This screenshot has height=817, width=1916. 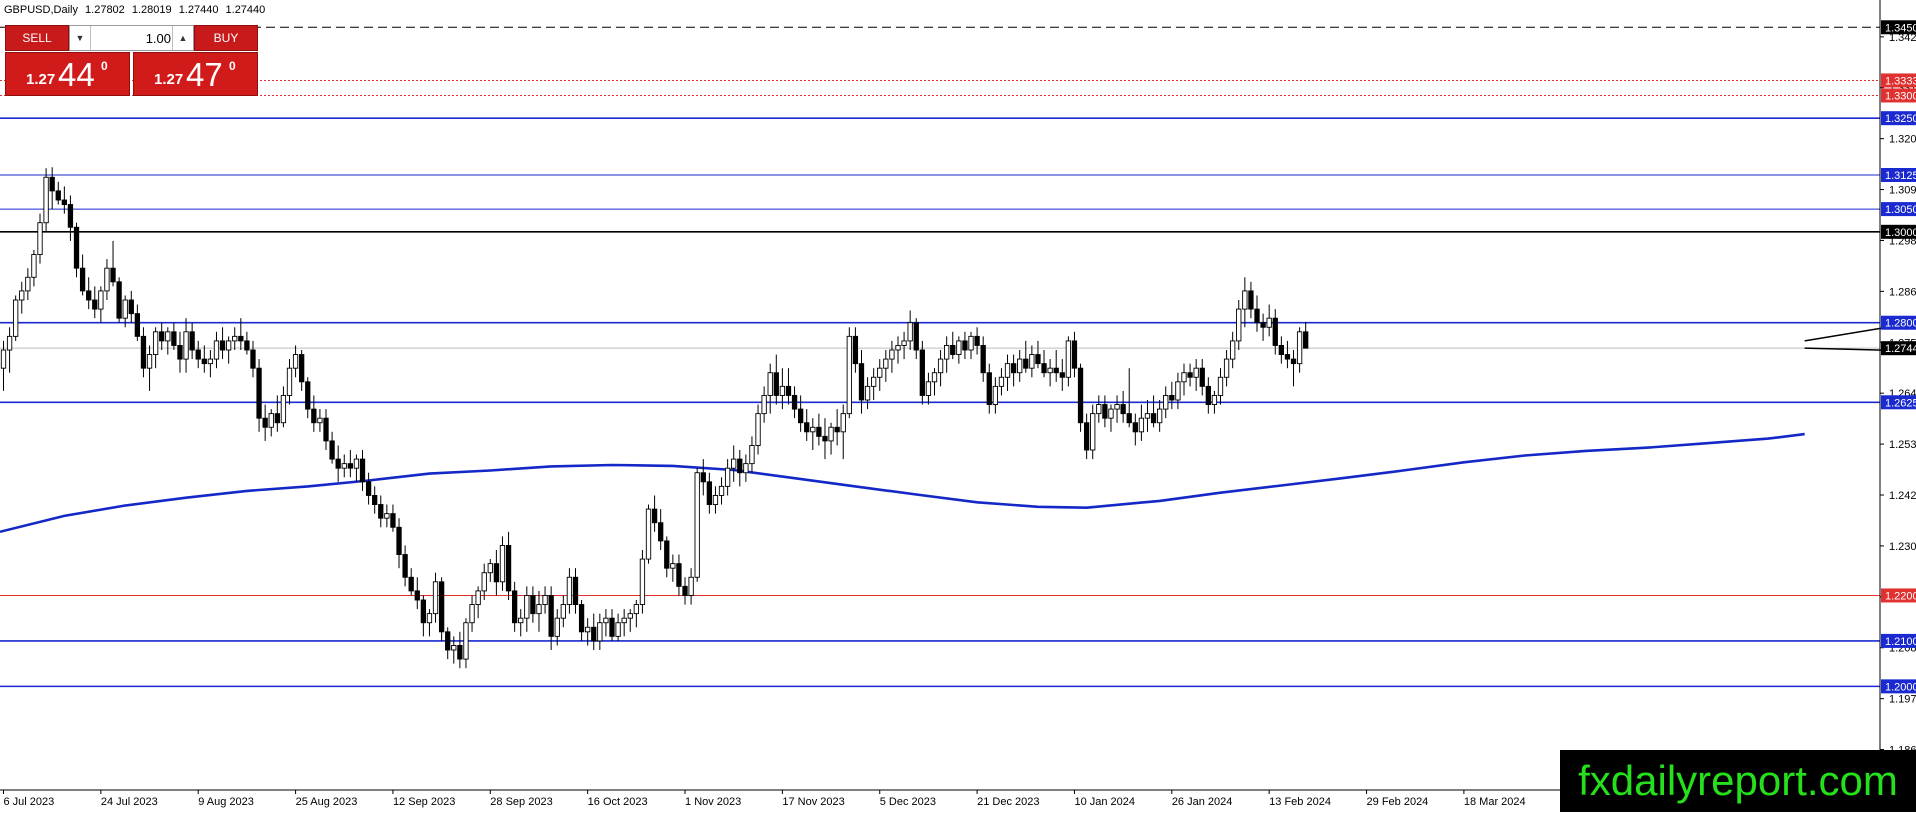 What do you see at coordinates (1902, 547) in the screenshot?
I see `y-tick-label: 1.23090` at bounding box center [1902, 547].